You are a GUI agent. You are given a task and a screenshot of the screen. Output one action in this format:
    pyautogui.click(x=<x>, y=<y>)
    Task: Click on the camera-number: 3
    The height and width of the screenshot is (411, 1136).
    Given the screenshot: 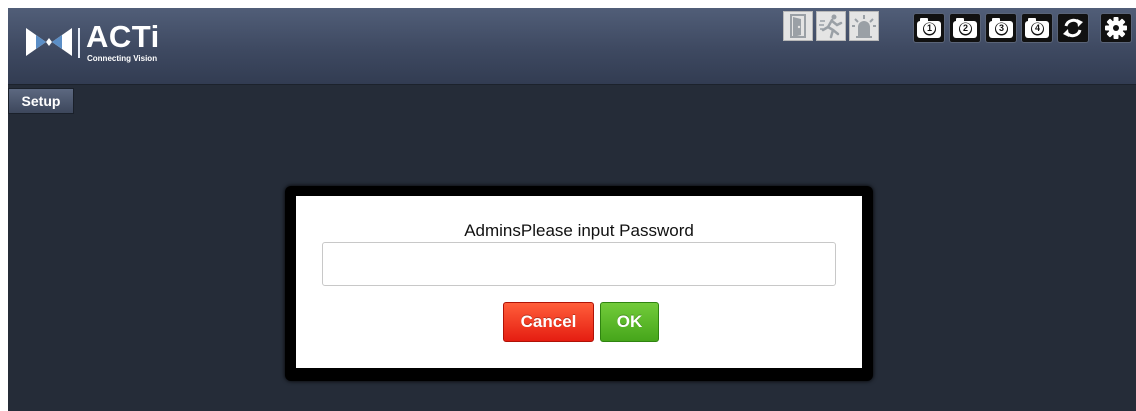 What is the action you would take?
    pyautogui.click(x=1001, y=28)
    